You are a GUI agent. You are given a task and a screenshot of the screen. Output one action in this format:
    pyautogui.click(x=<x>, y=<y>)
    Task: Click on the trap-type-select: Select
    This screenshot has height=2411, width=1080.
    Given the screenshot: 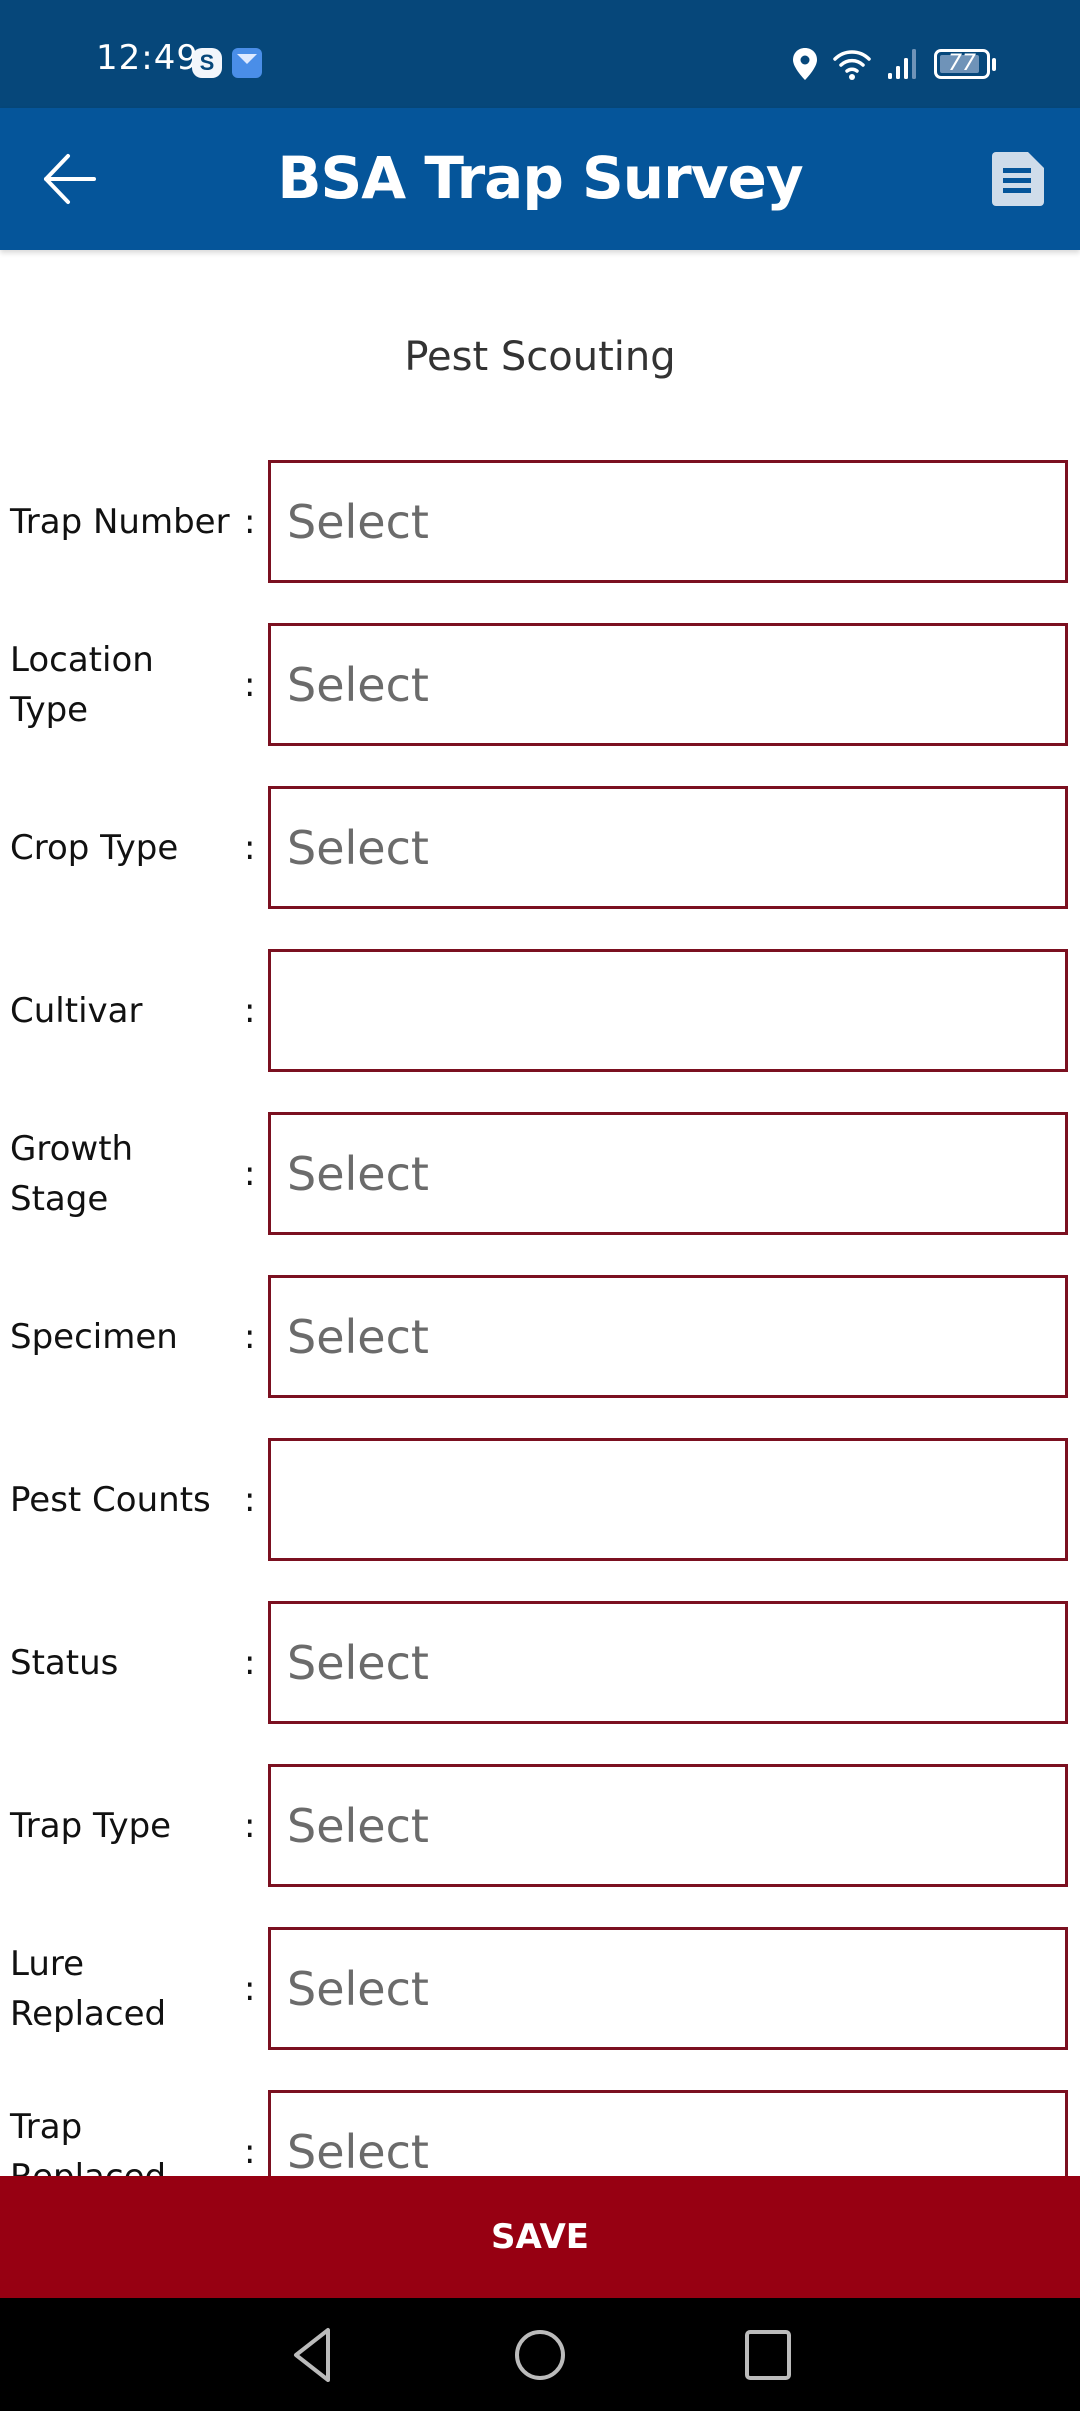 What is the action you would take?
    pyautogui.click(x=668, y=1825)
    